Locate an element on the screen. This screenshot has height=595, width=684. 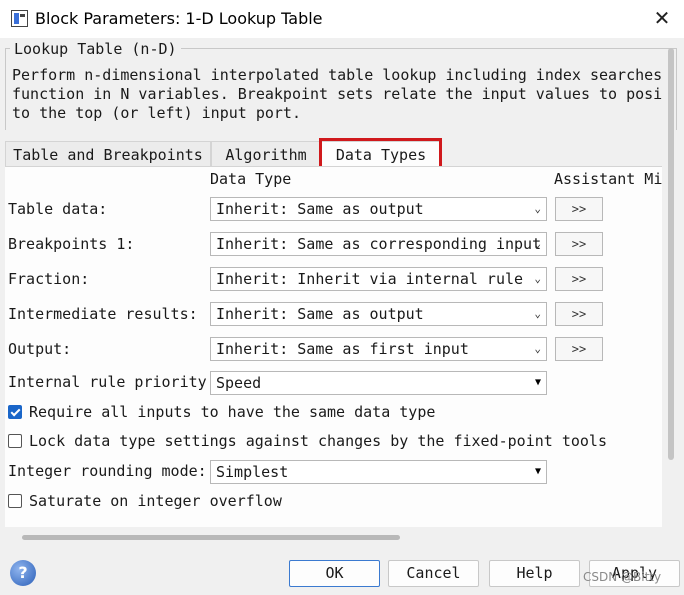
tab-table-and-breakpoints: Table and Breakpoints is located at coordinates (108, 154).